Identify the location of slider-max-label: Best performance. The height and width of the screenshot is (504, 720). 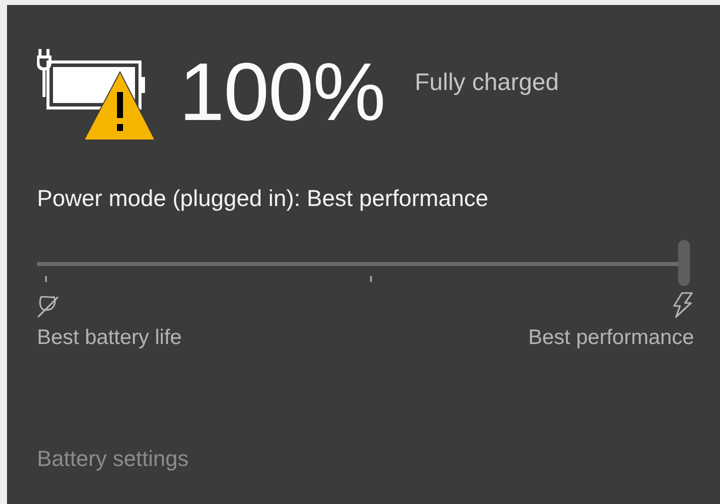
(611, 338).